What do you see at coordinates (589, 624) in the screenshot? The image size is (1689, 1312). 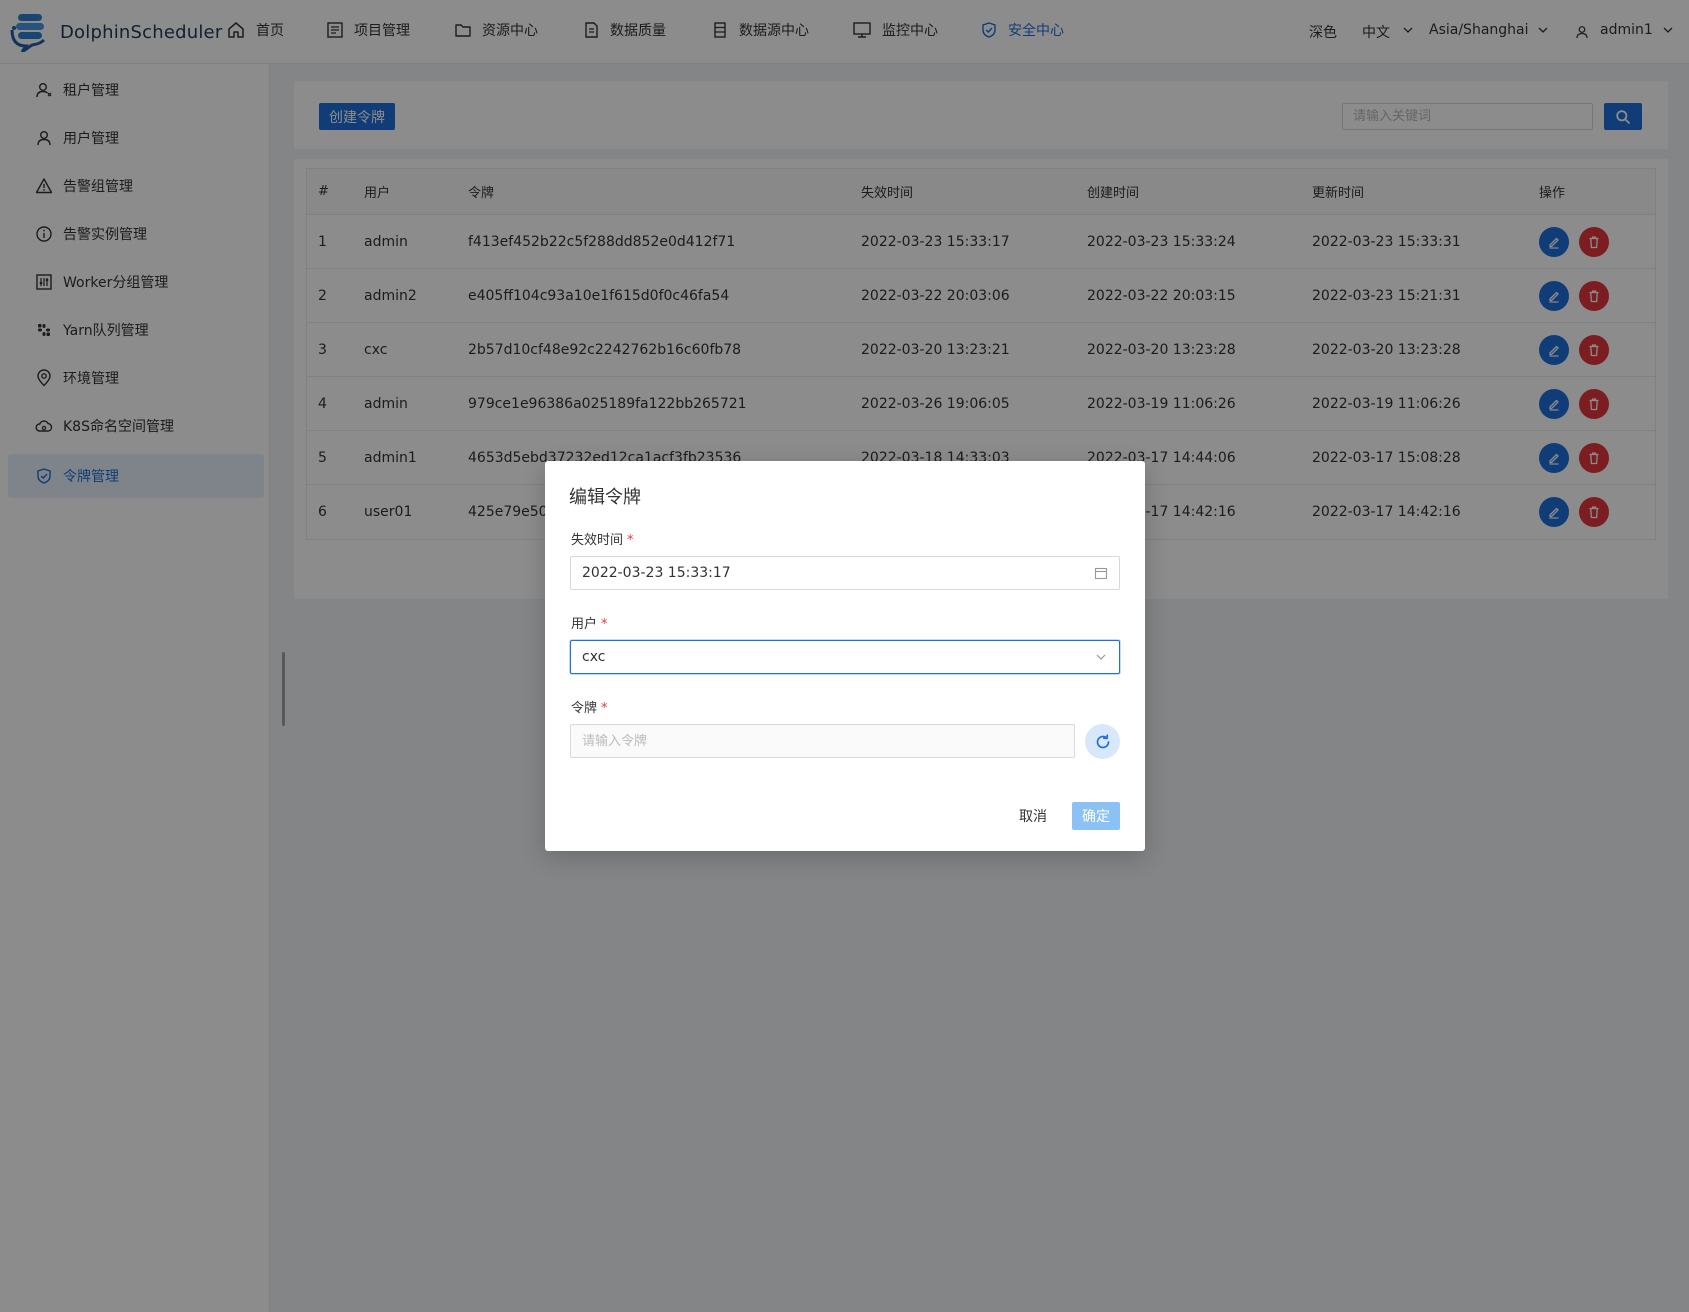 I see `user-label: 用户 *` at bounding box center [589, 624].